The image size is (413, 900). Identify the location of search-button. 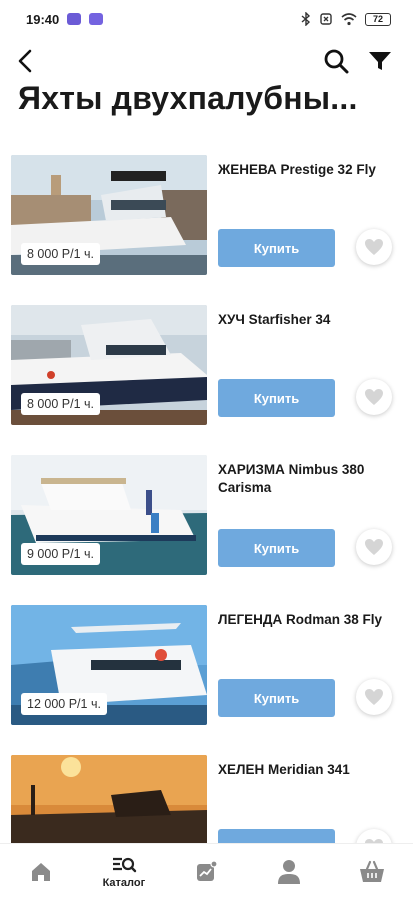
(336, 61).